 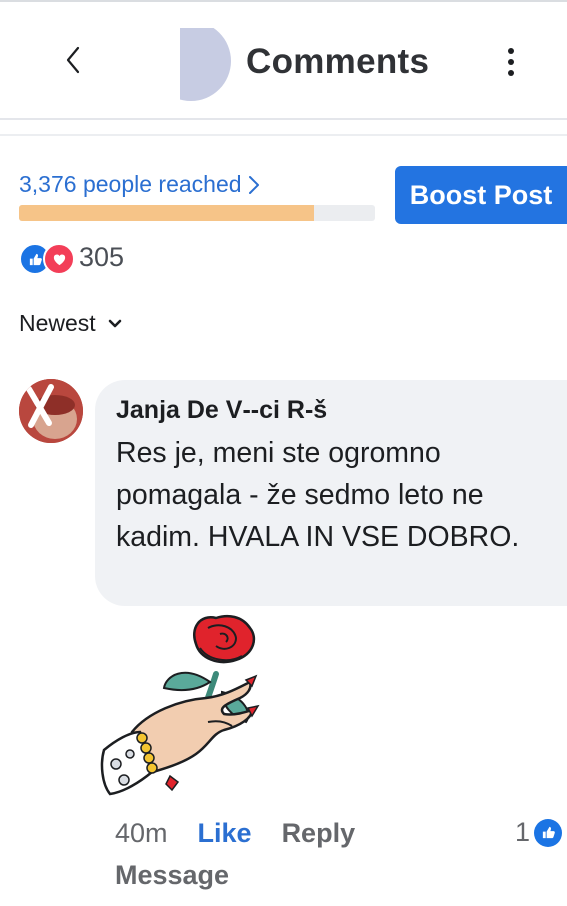 What do you see at coordinates (59, 259) in the screenshot?
I see `love-reaction-icon` at bounding box center [59, 259].